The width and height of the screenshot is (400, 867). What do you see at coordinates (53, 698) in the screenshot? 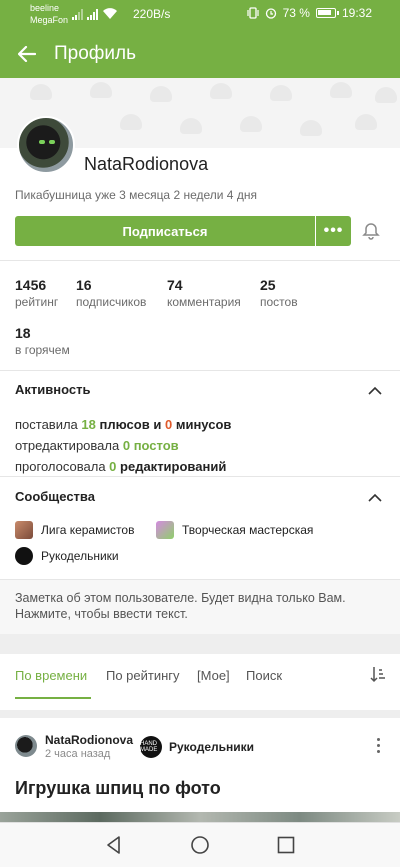
I see `active-tab-indicator` at bounding box center [53, 698].